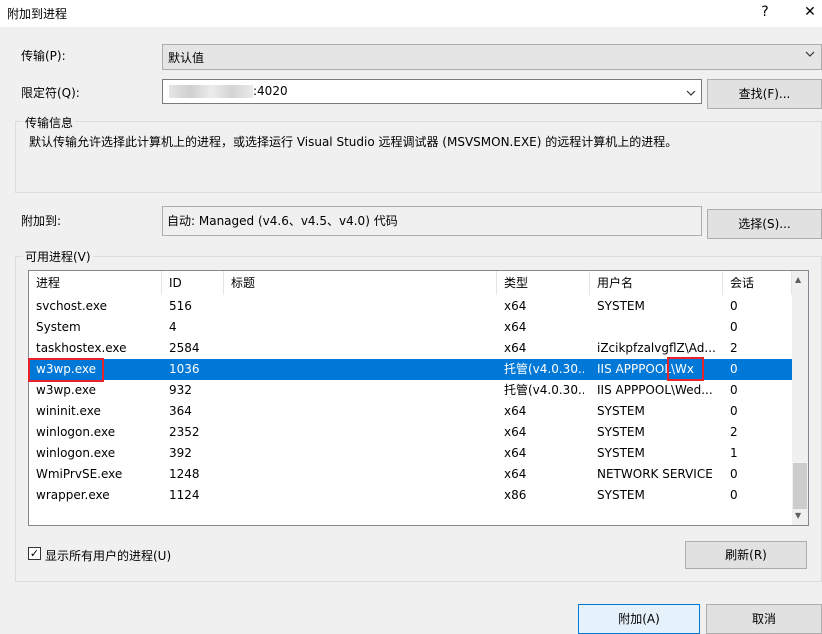 The image size is (822, 634). What do you see at coordinates (37, 14) in the screenshot?
I see `window-title: 附加到进程` at bounding box center [37, 14].